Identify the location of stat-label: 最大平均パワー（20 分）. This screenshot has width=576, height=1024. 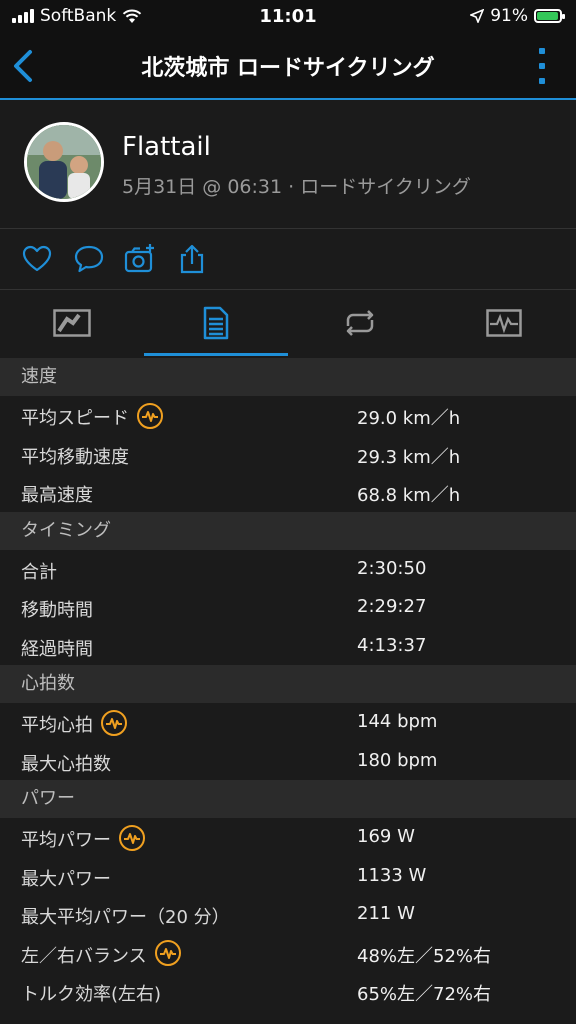
(125, 917).